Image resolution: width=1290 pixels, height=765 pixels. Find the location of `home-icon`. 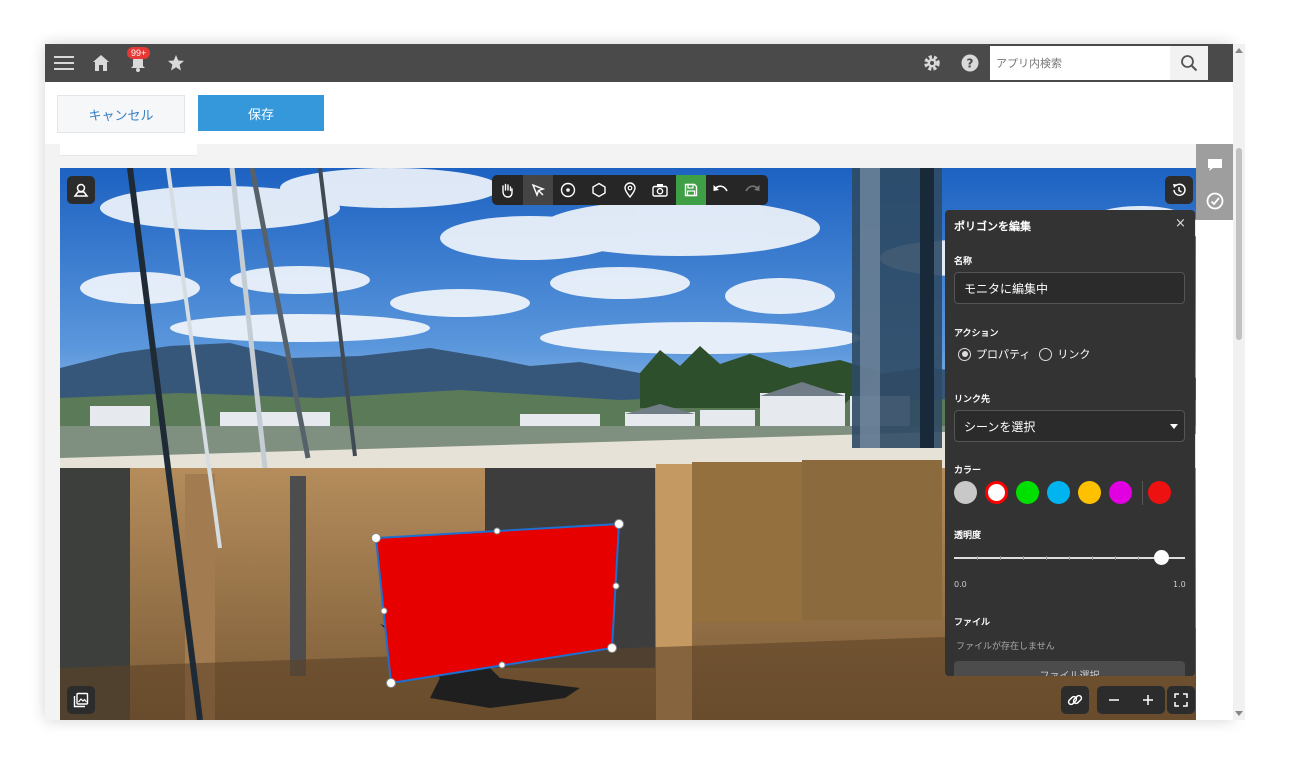

home-icon is located at coordinates (101, 63).